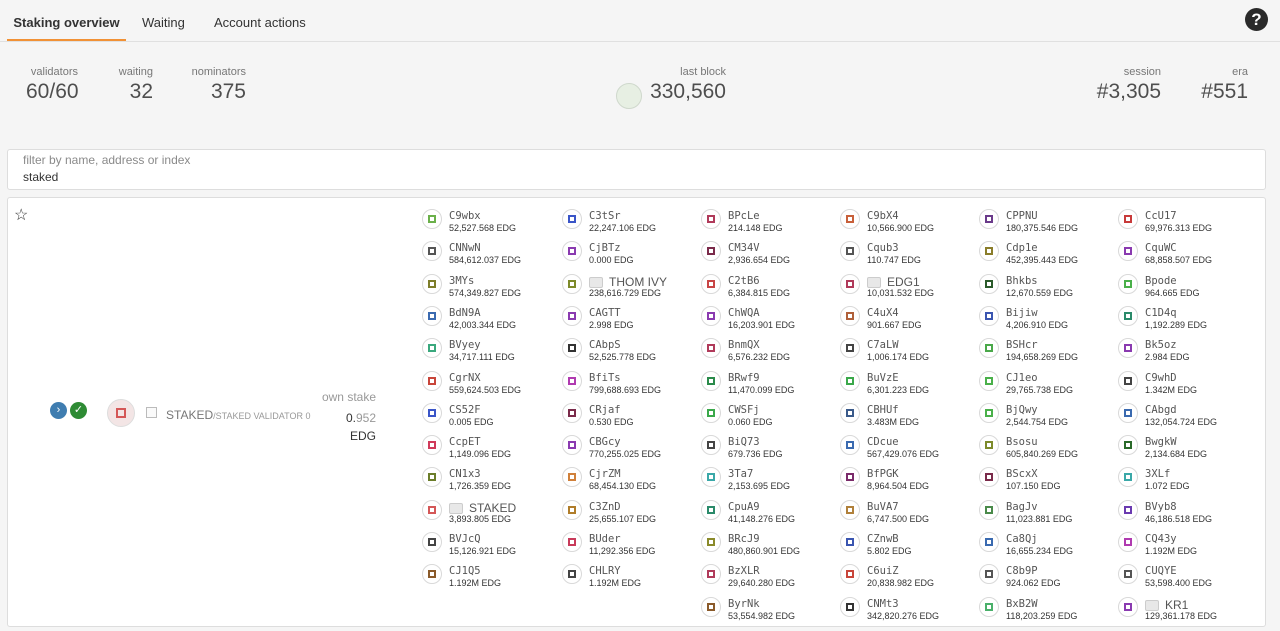  Describe the element at coordinates (1185, 546) in the screenshot. I see `nominator-item: CQ43y 1.192M EDG` at that location.